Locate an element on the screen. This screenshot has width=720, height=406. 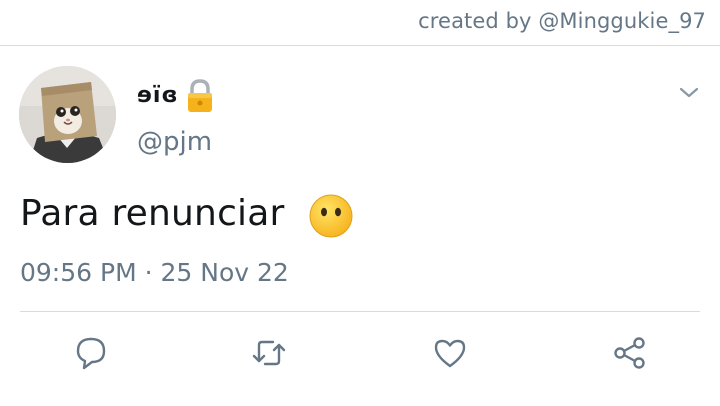
like-button is located at coordinates (450, 353).